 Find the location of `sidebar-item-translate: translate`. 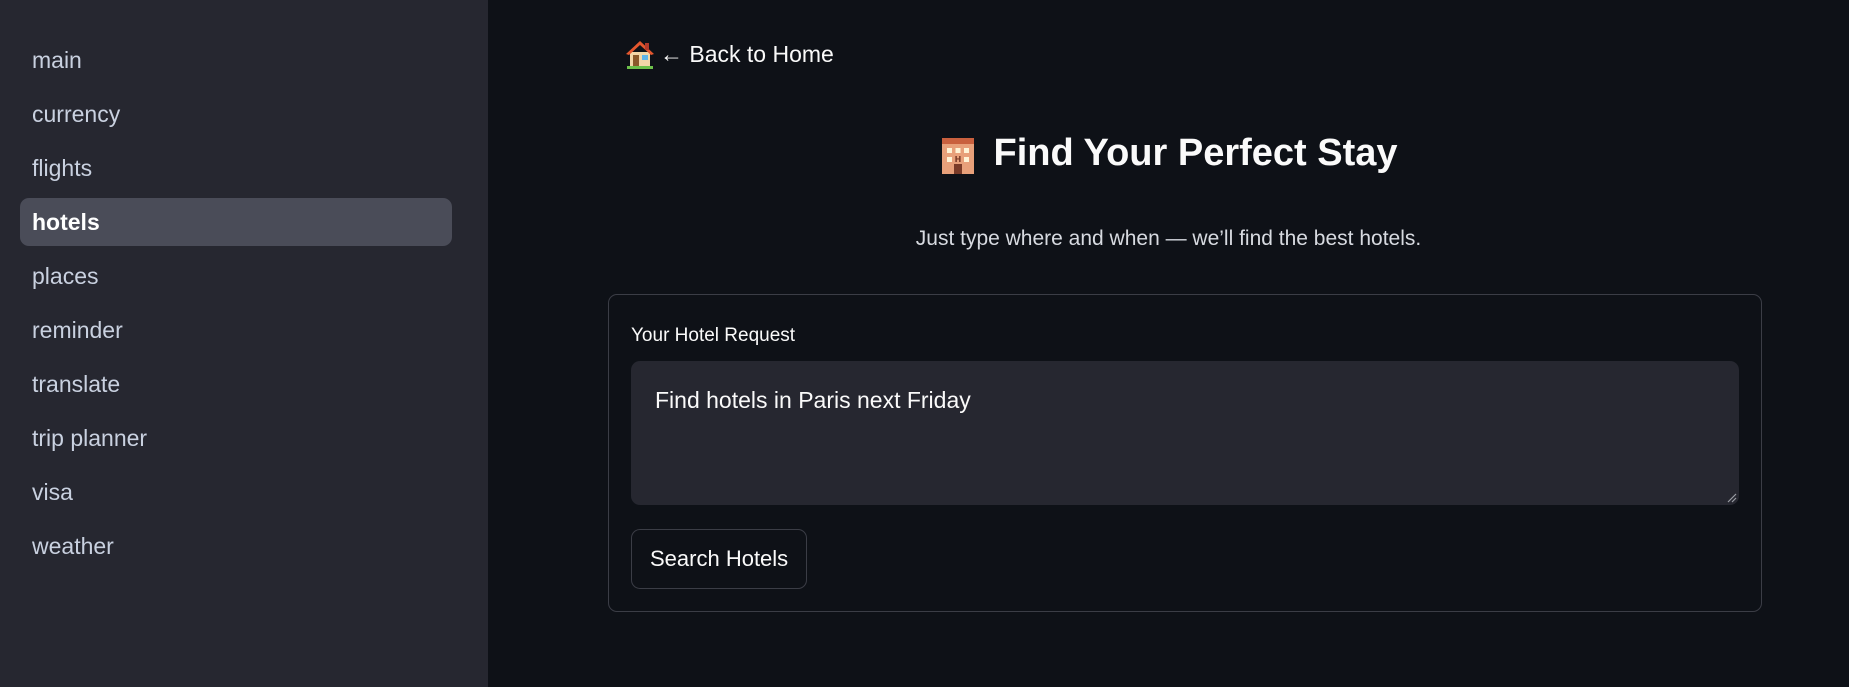

sidebar-item-translate: translate is located at coordinates (236, 384).